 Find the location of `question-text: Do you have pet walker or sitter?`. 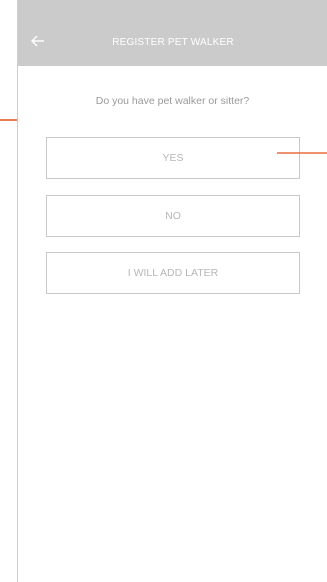

question-text: Do you have pet walker or sitter? is located at coordinates (172, 101).